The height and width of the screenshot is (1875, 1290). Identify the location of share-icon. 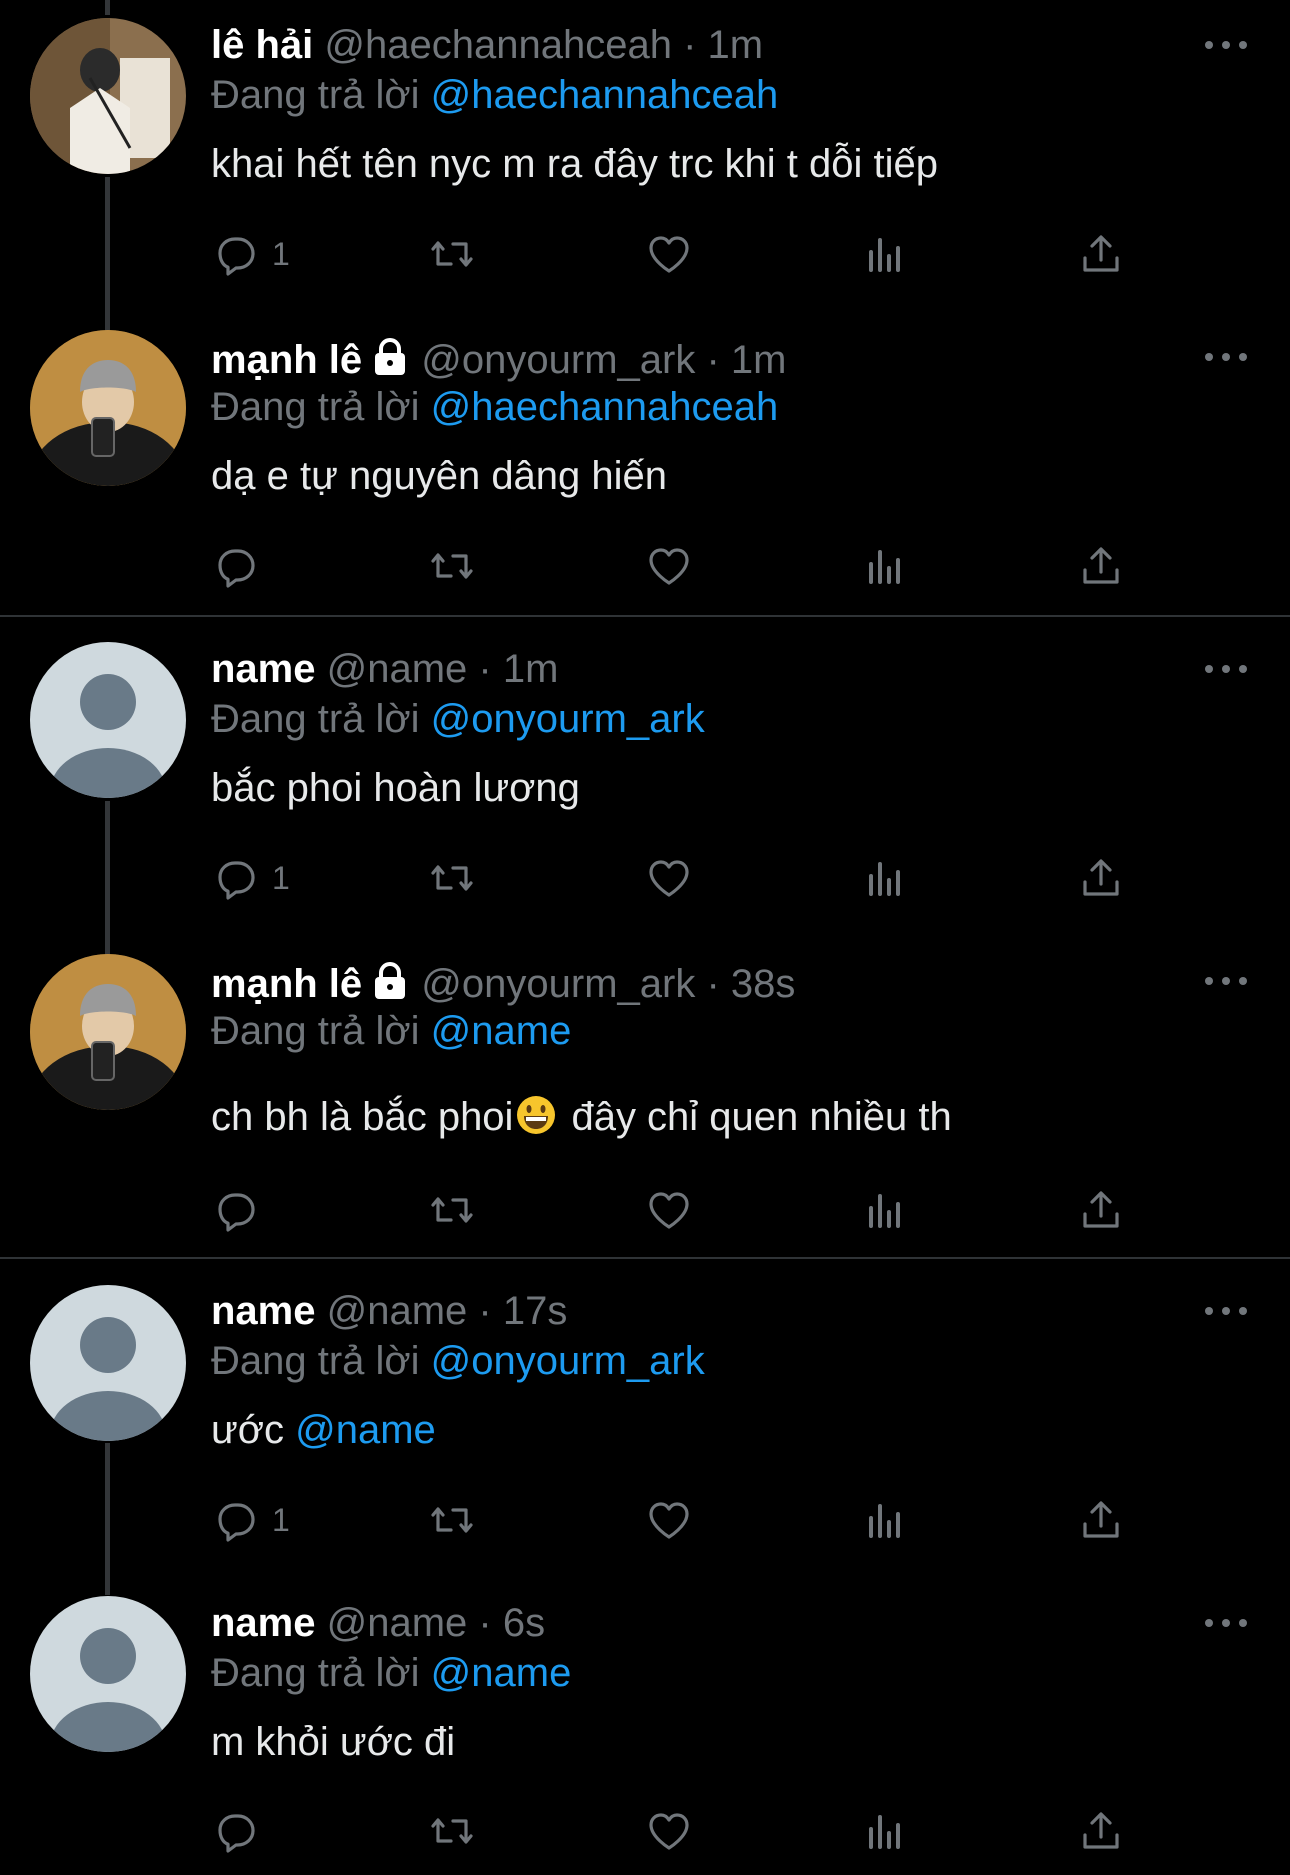
(1101, 1209).